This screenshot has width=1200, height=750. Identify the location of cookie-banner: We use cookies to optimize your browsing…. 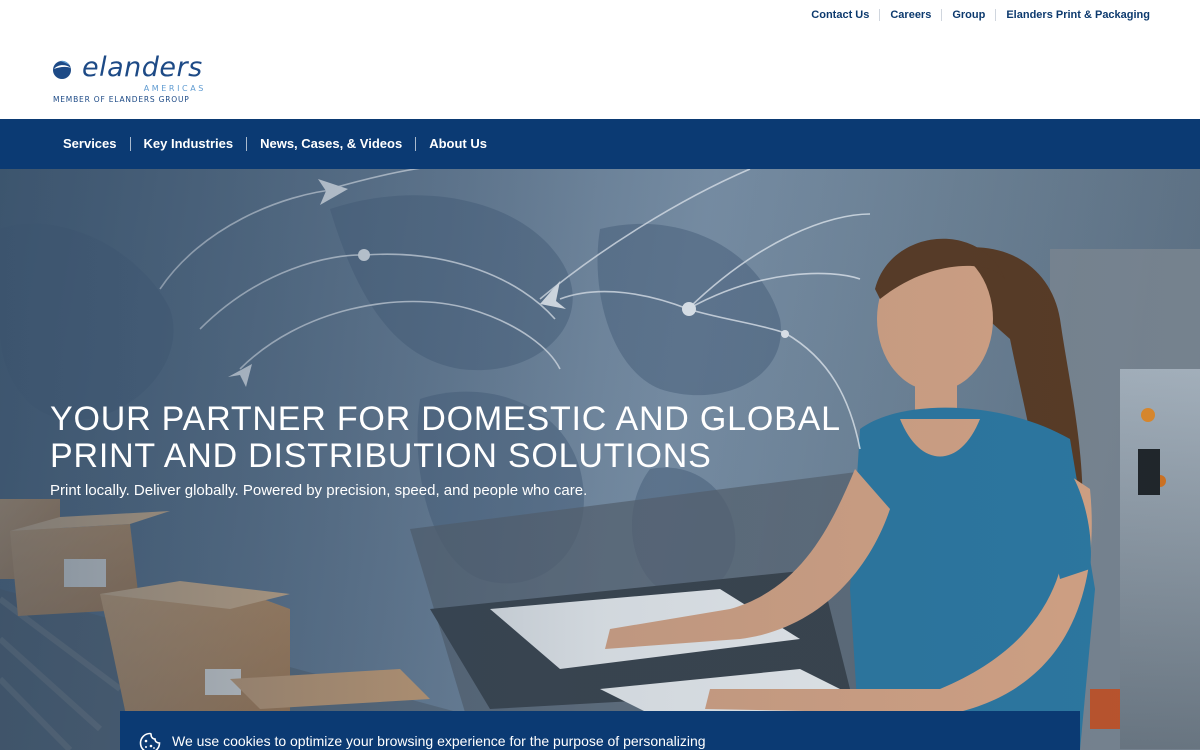
(600, 730).